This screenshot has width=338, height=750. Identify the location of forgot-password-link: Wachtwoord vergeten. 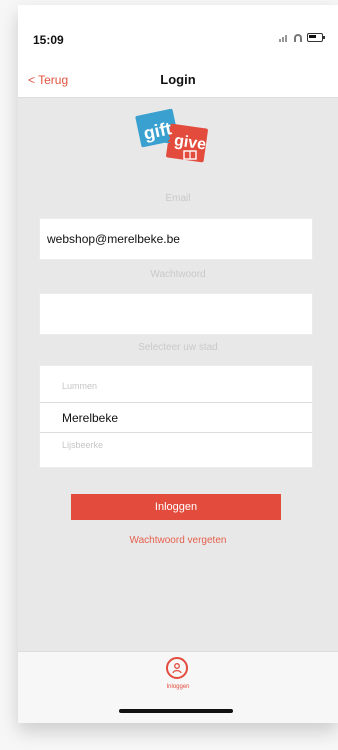
(178, 540).